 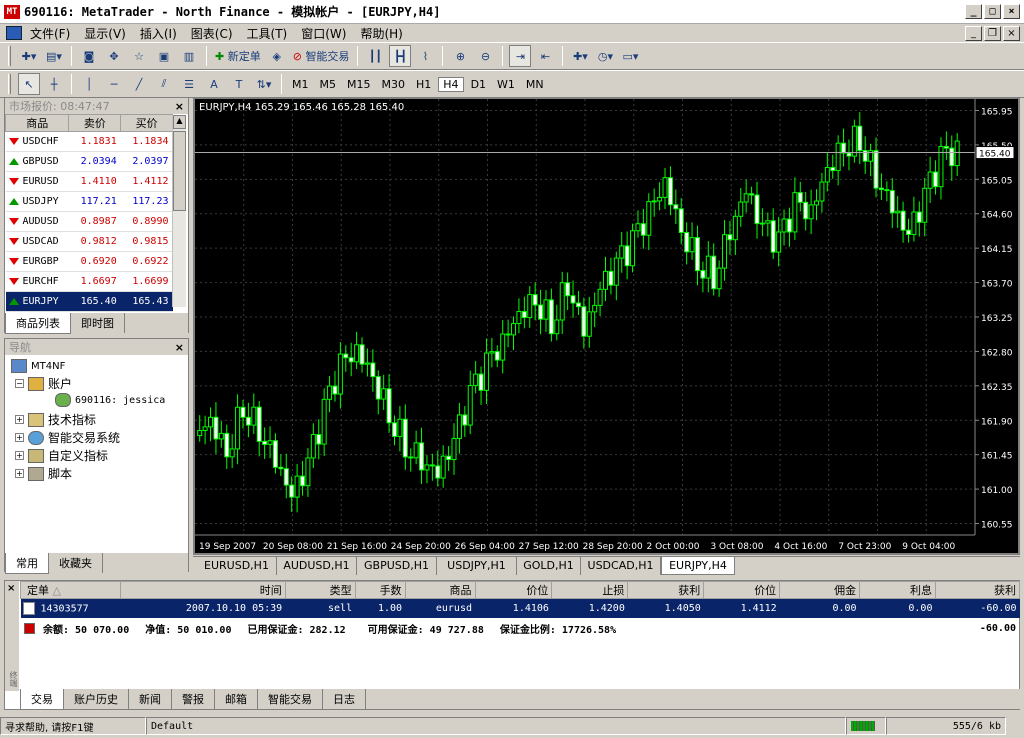 What do you see at coordinates (460, 56) in the screenshot?
I see `zoom-in-icon: ⊕` at bounding box center [460, 56].